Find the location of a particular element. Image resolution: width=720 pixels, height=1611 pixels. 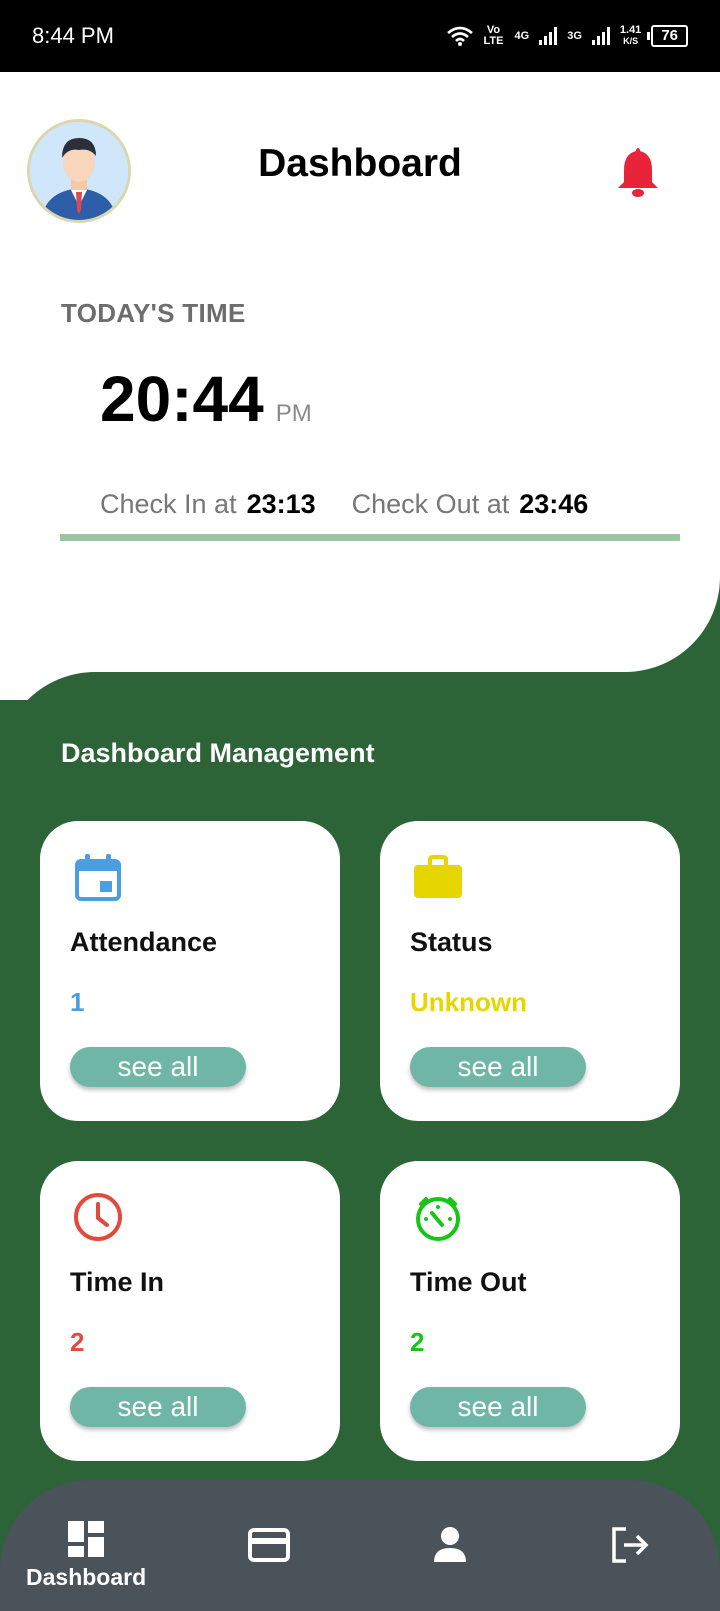

net-speed: 1.41 K/S is located at coordinates (630, 36).